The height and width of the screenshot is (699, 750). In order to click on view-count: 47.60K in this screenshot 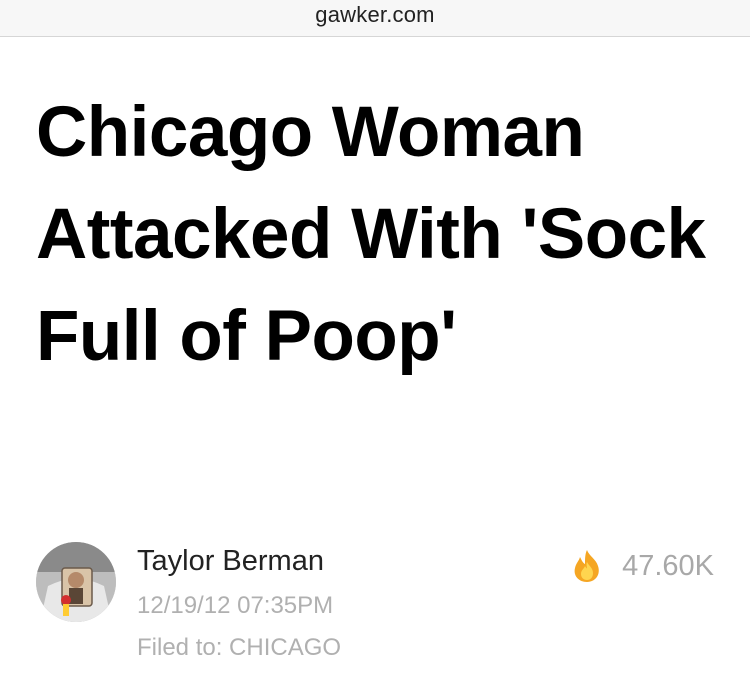, I will do `click(643, 566)`.